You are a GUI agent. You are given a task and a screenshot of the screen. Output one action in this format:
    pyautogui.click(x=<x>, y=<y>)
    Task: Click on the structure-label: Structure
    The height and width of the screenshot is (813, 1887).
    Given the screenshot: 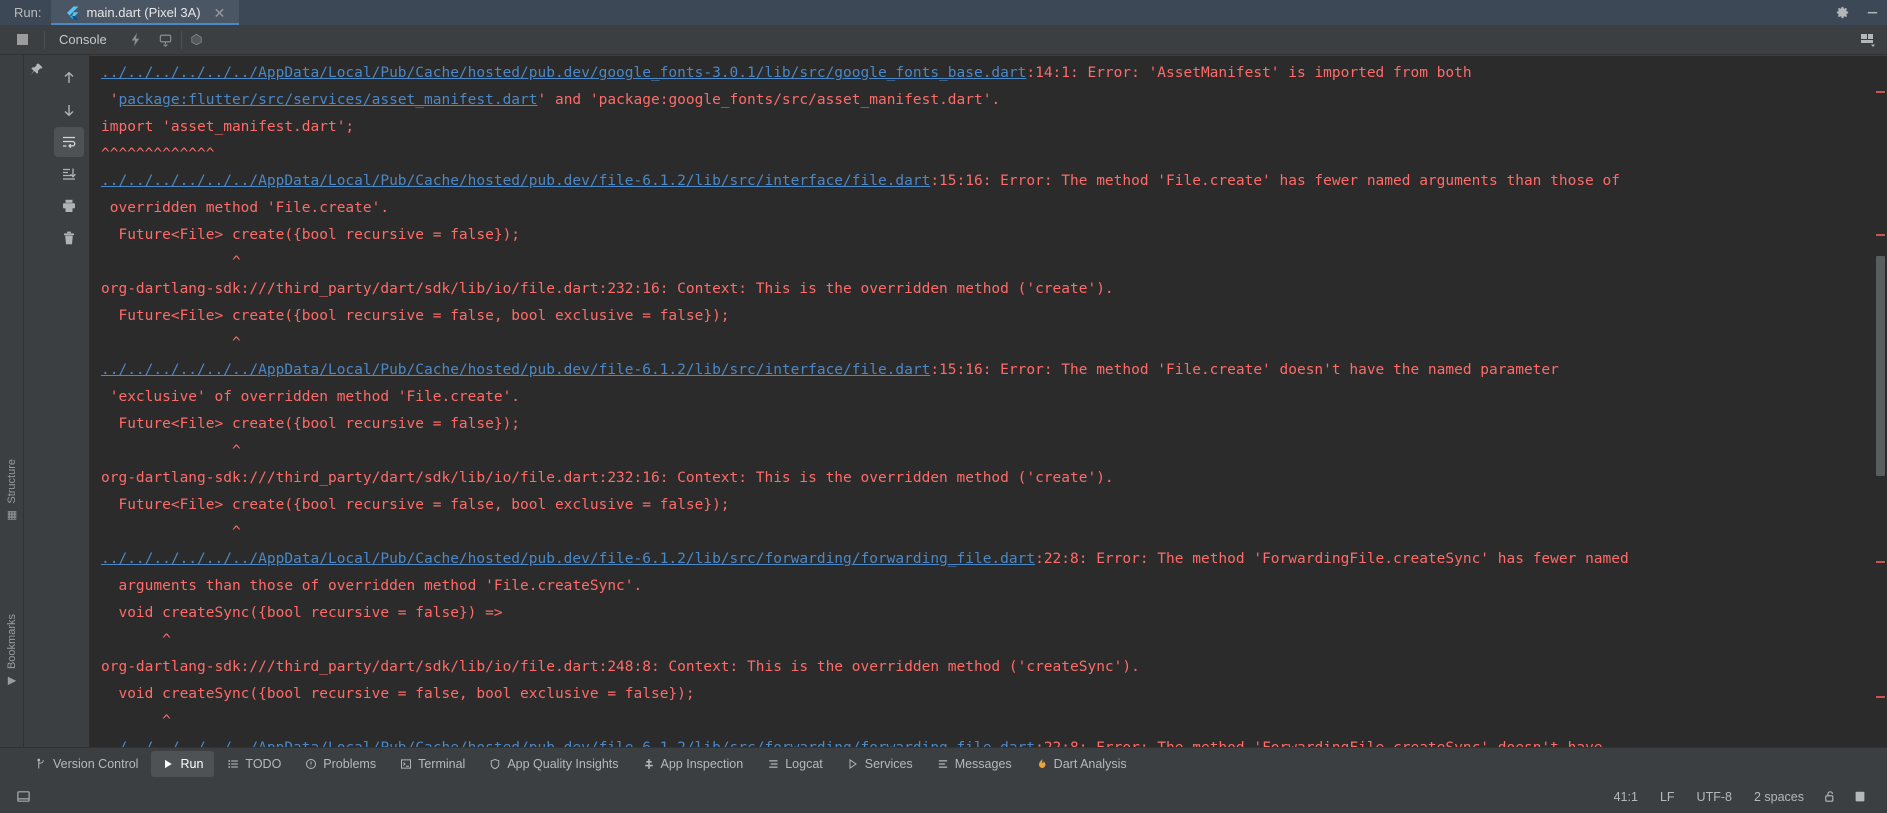 What is the action you would take?
    pyautogui.click(x=12, y=481)
    